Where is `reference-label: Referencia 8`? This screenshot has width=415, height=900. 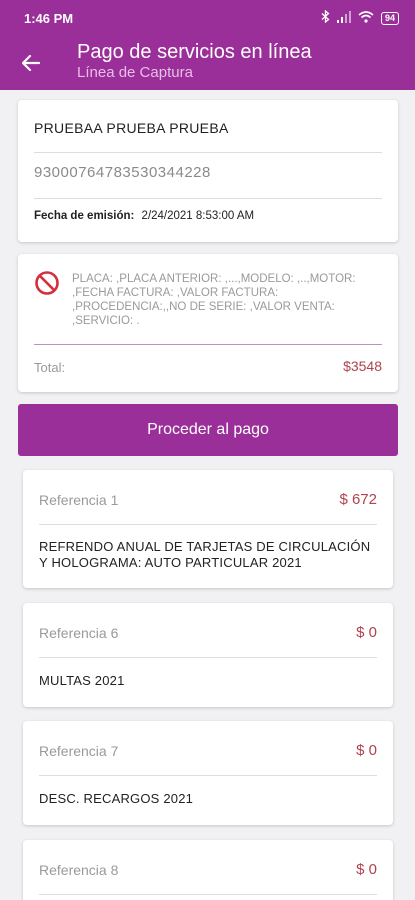 reference-label: Referencia 8 is located at coordinates (79, 870).